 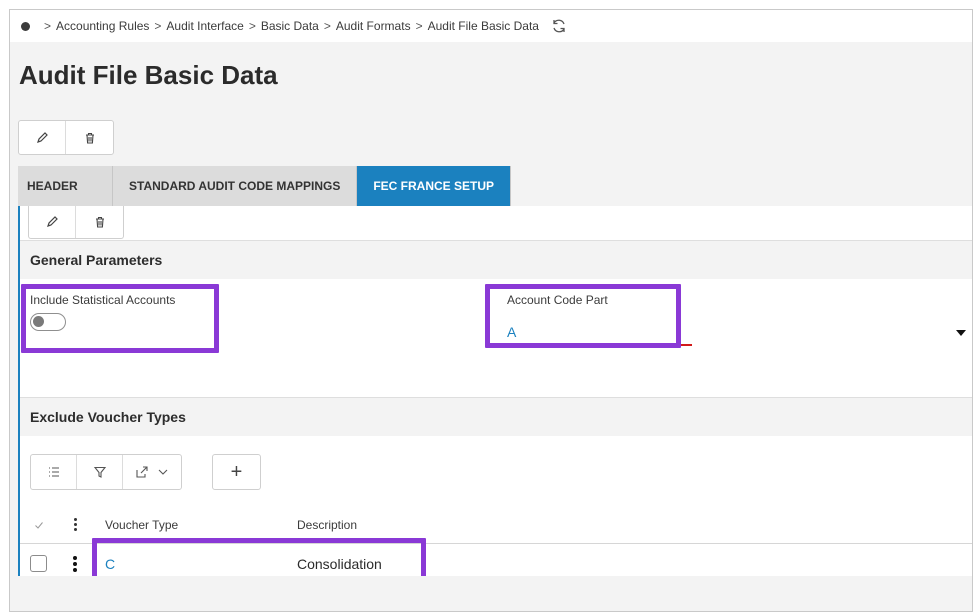 I want to click on dropdown-caret-icon, so click(x=961, y=333).